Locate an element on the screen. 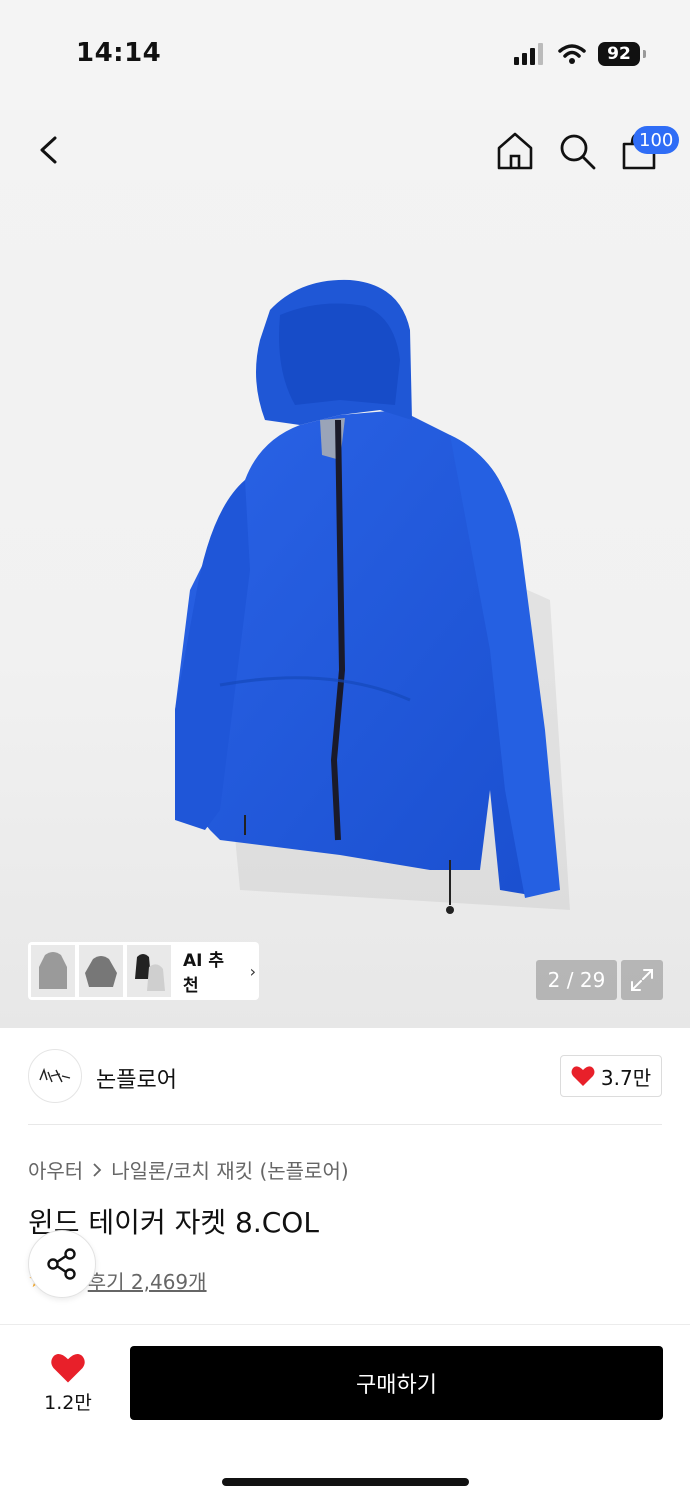 This screenshot has height=1500, width=690. cart-badge: 100 is located at coordinates (656, 140).